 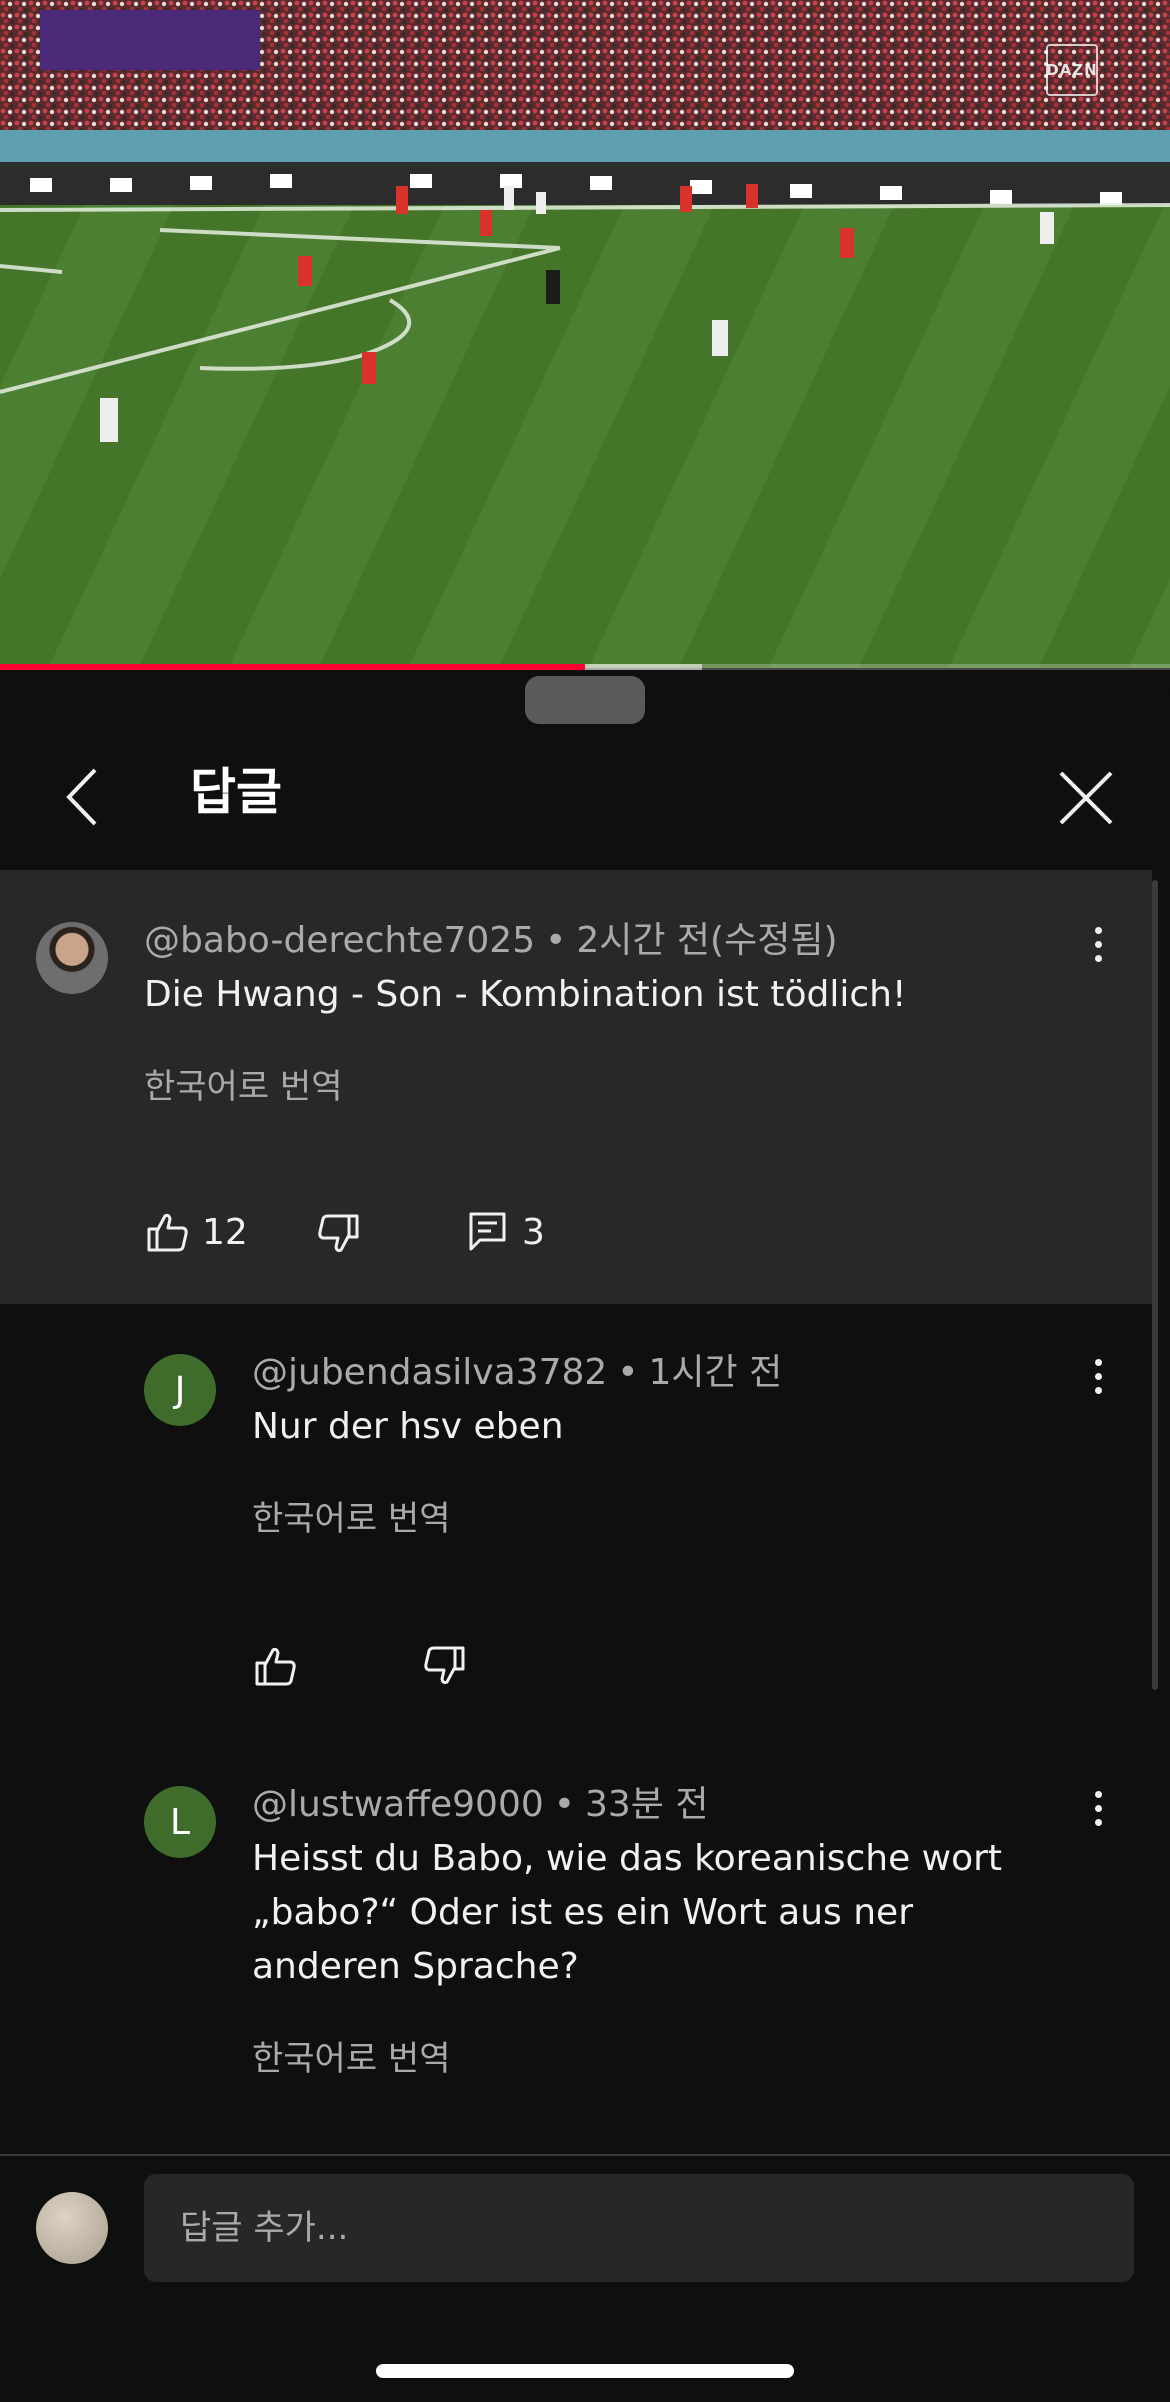 What do you see at coordinates (715, 1372) in the screenshot?
I see `comment-time: 1시간 전` at bounding box center [715, 1372].